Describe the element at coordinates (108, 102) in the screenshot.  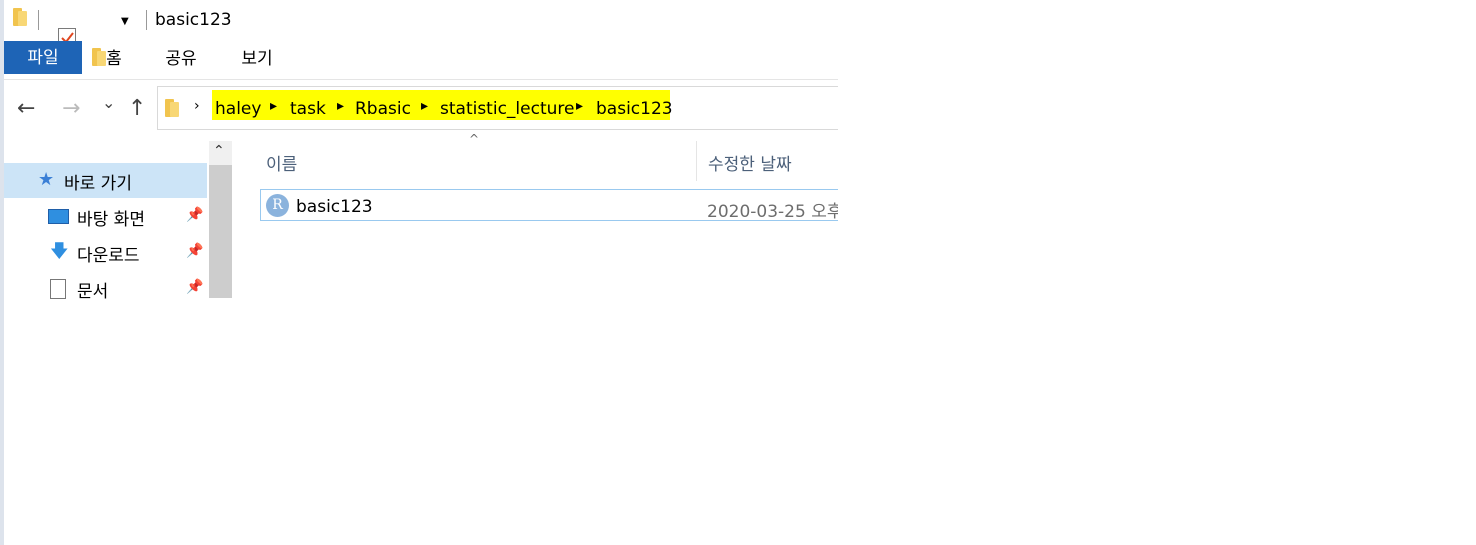
I see `recent-locations-icon: ⌄` at that location.